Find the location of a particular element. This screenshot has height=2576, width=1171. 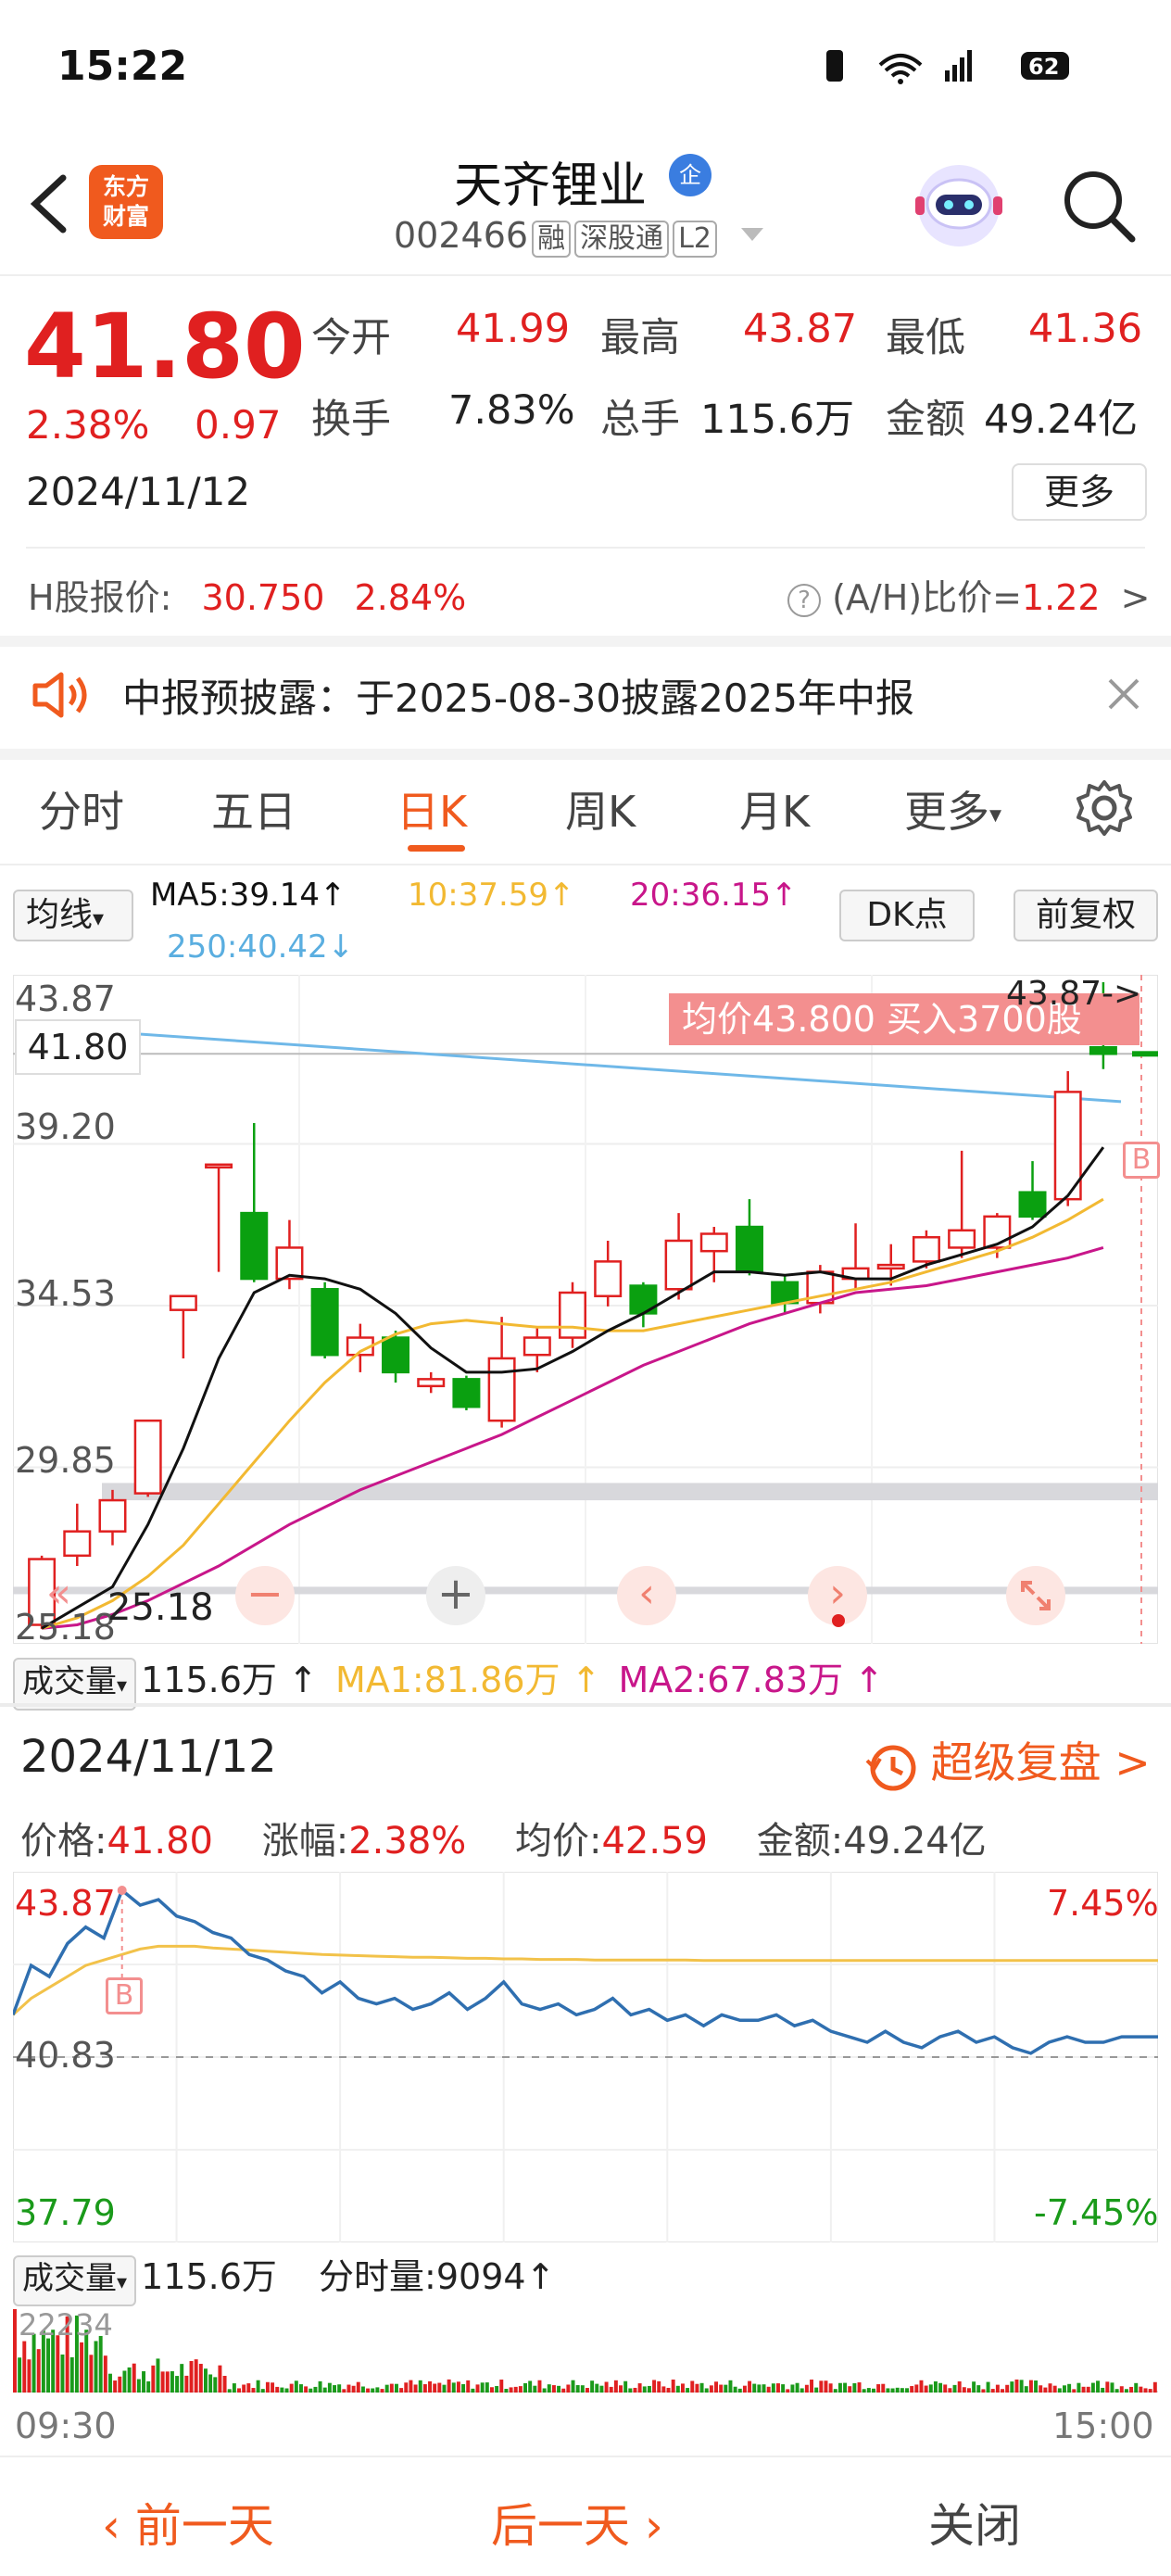

ts-buy-marker: B is located at coordinates (125, 1996).